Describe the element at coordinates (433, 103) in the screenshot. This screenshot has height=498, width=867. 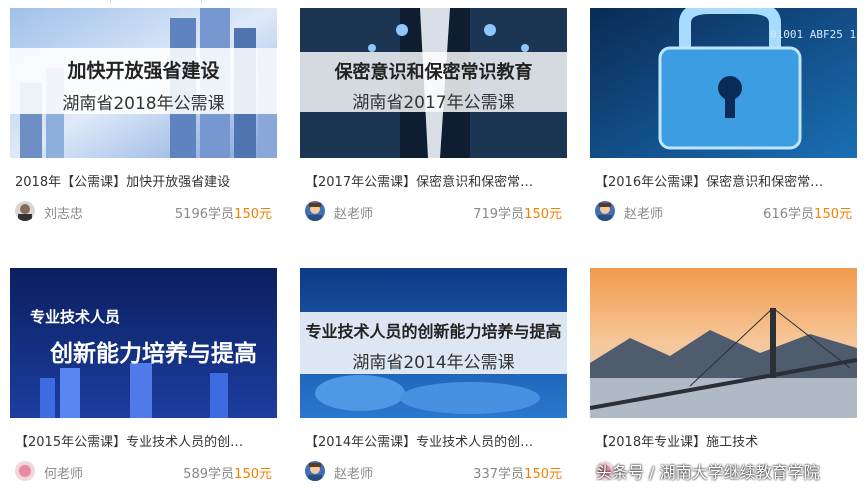
I see `banner-sub-text: 湖南省2017年公需课` at that location.